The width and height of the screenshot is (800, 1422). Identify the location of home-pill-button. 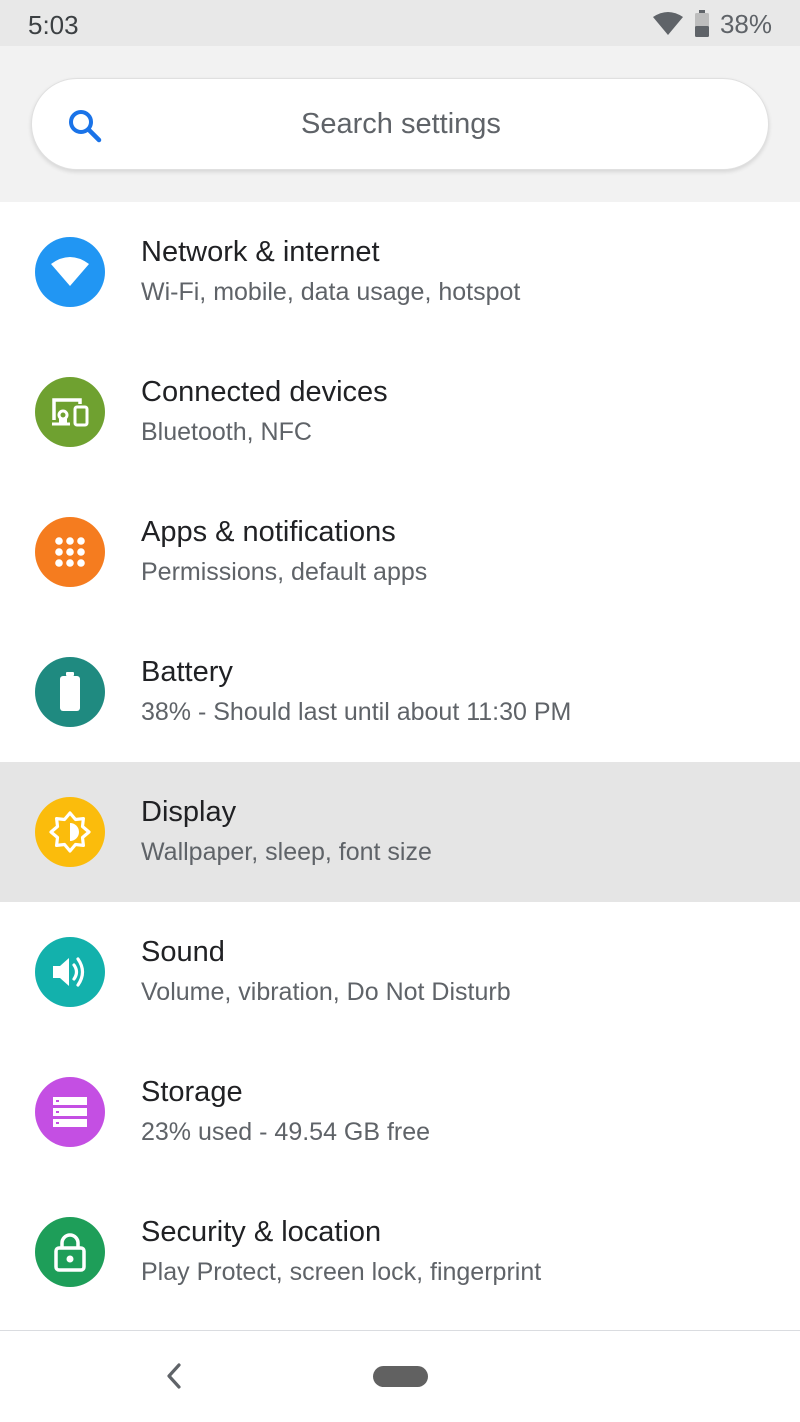
(400, 1376).